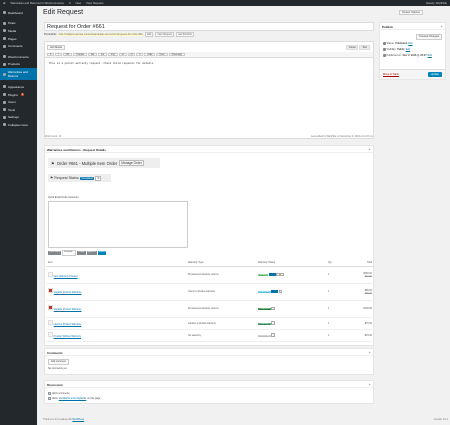  Describe the element at coordinates (67, 54) in the screenshot. I see `qt-link-button: link` at that location.